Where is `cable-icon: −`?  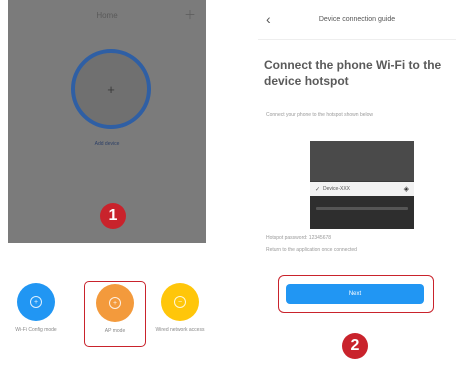
cable-icon: − is located at coordinates (180, 302).